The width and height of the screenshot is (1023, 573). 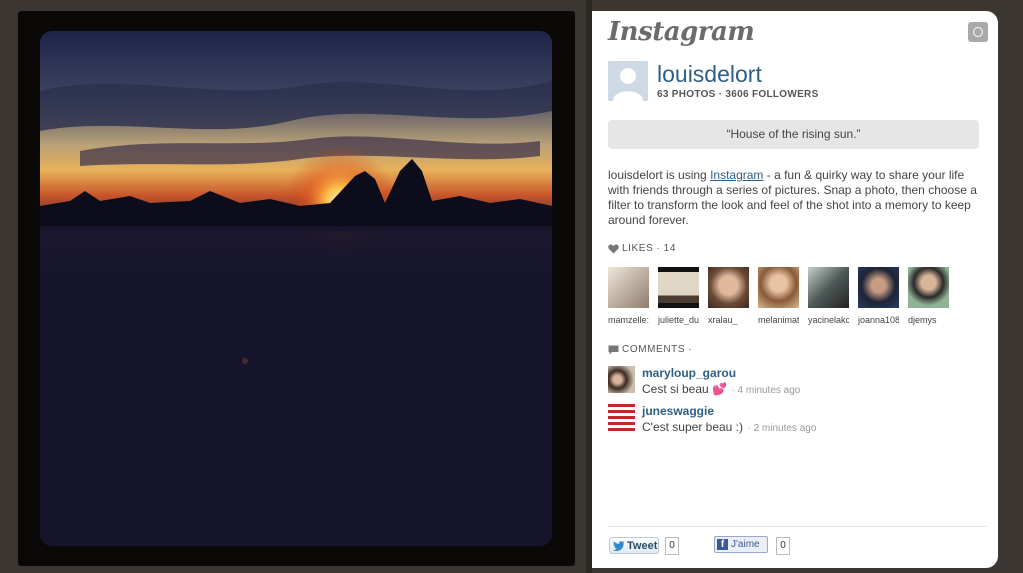 I want to click on instagram-logo: Instagram, so click(x=681, y=32).